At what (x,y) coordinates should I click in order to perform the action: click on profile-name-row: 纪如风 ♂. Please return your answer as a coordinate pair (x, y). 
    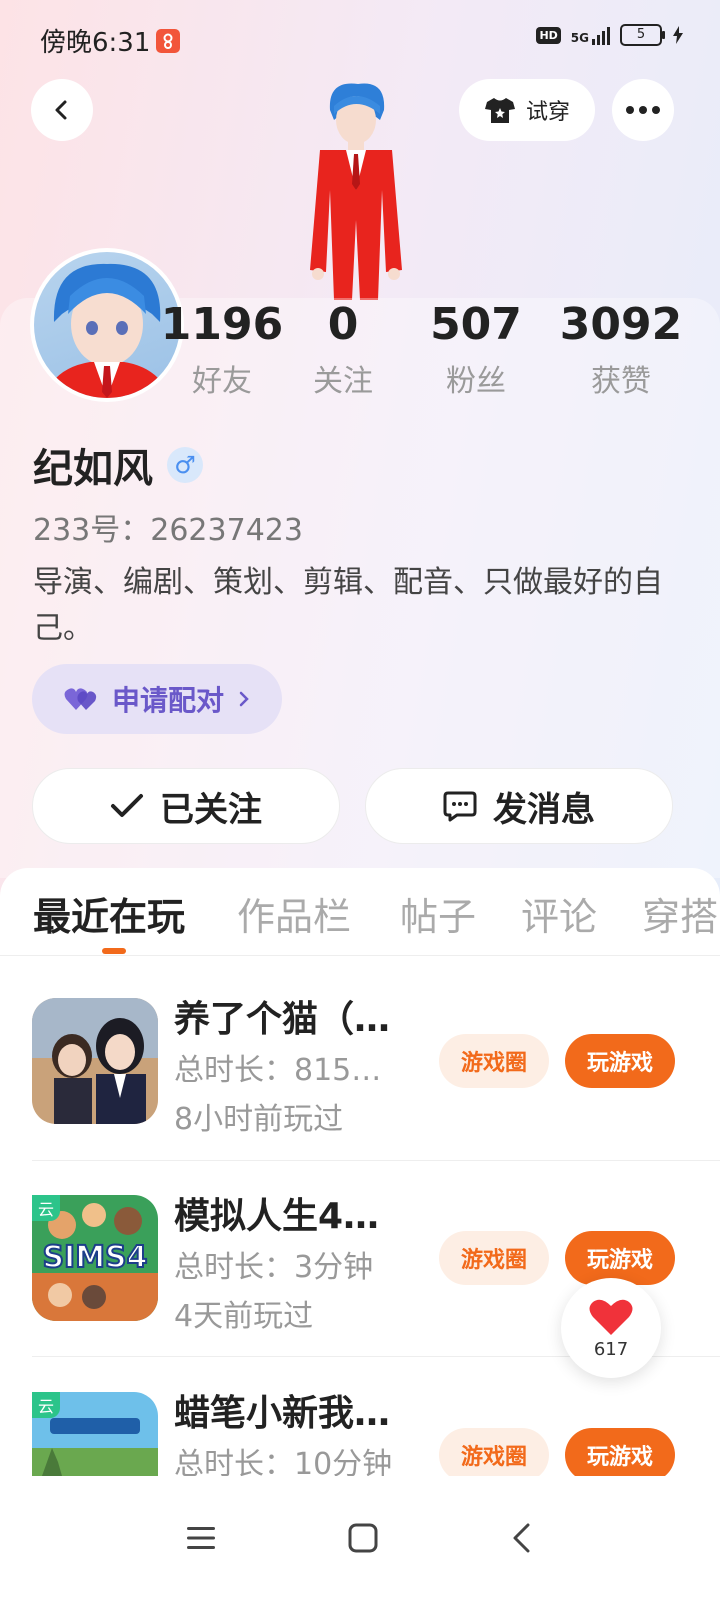
    Looking at the image, I should click on (118, 465).